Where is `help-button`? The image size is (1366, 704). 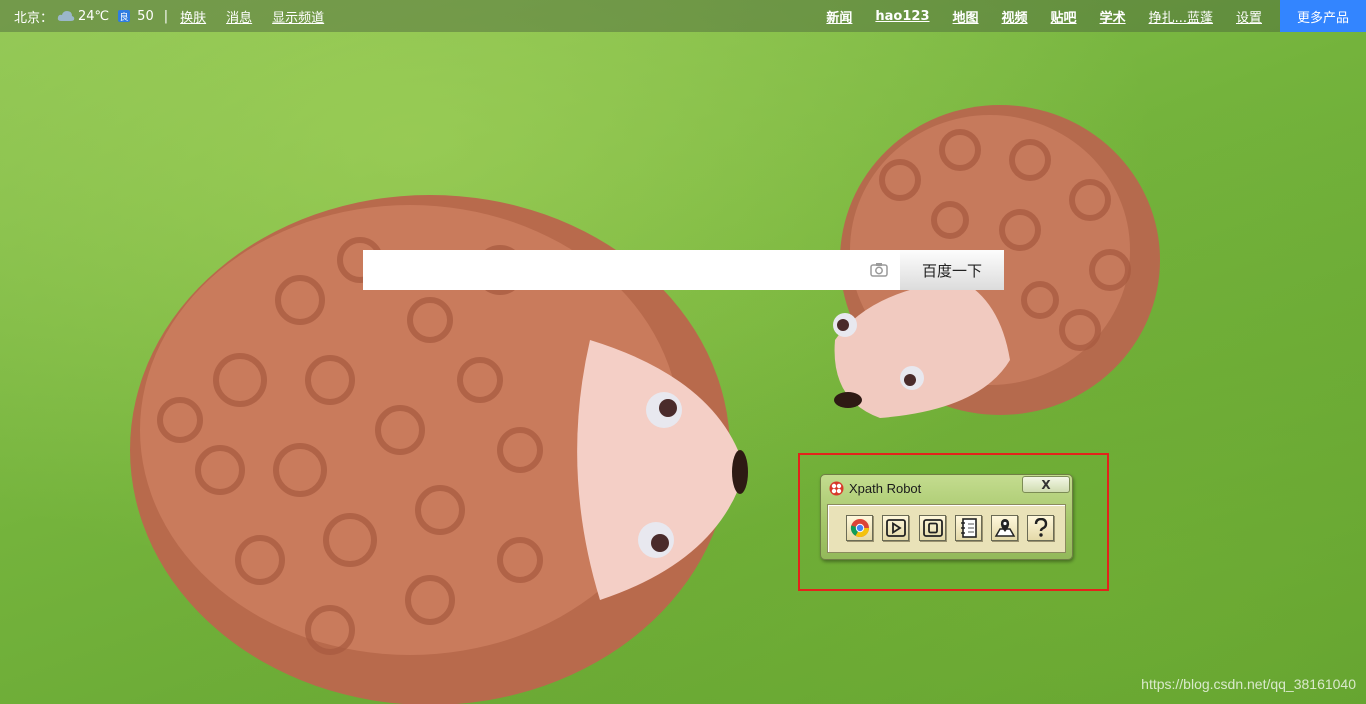 help-button is located at coordinates (1040, 528).